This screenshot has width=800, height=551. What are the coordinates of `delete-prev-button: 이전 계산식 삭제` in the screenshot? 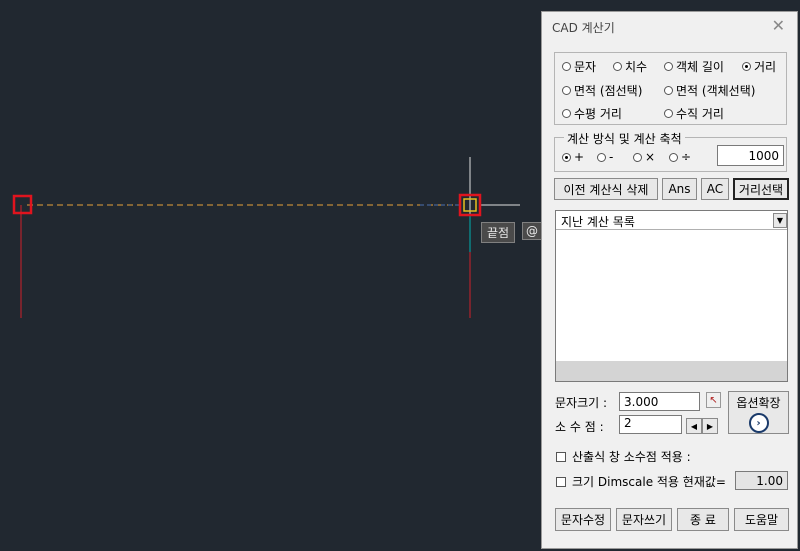 It's located at (606, 189).